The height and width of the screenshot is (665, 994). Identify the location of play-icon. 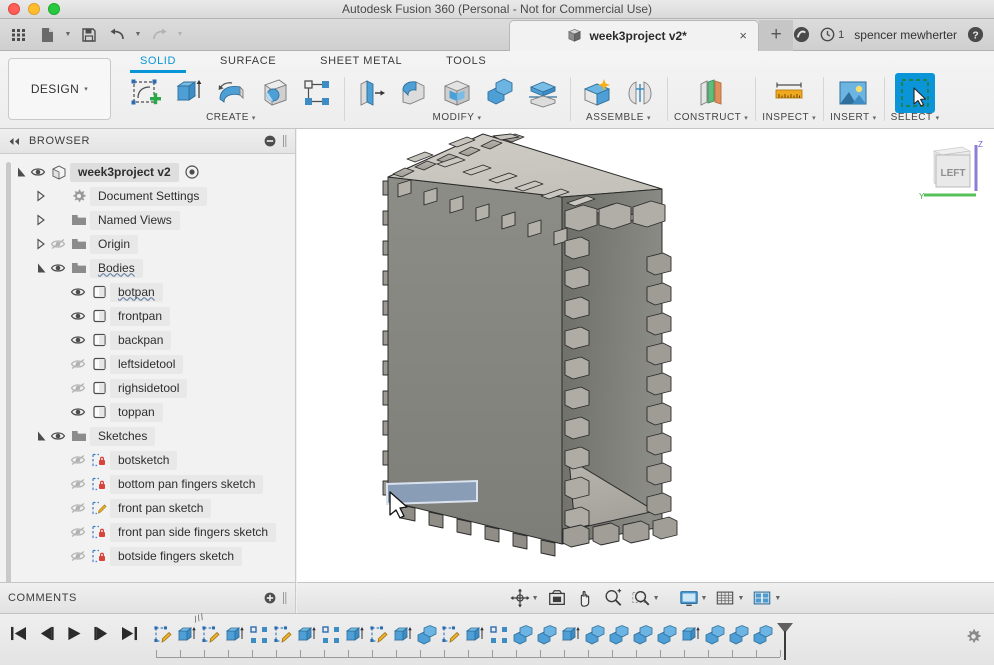
(74, 633).